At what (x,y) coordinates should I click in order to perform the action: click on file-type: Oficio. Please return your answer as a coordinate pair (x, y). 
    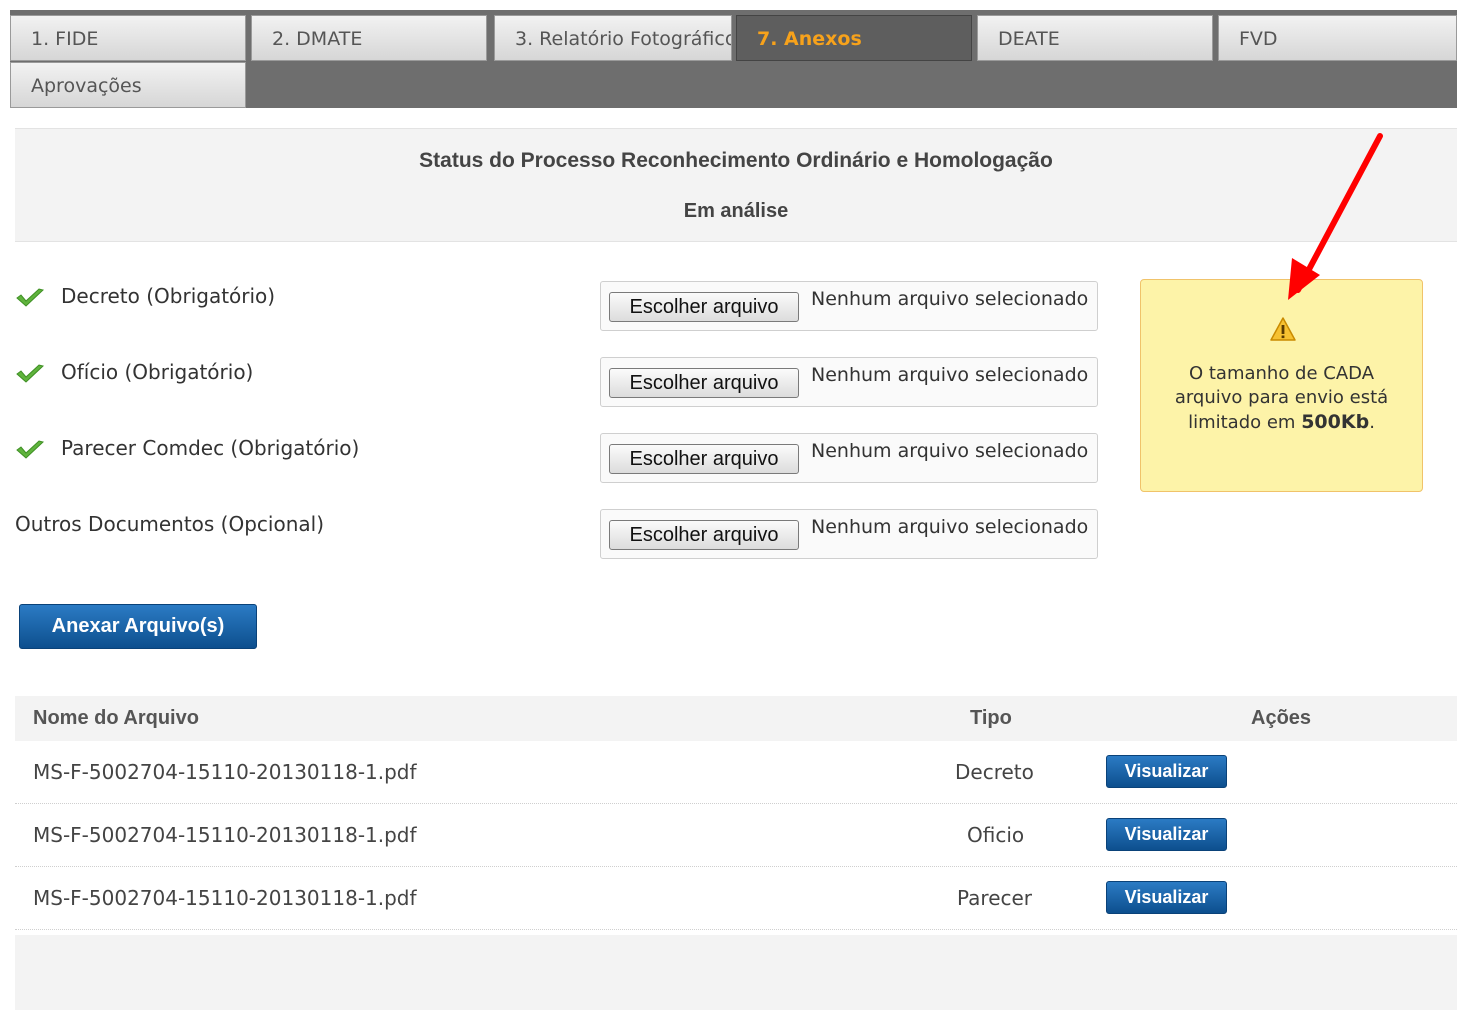
    Looking at the image, I should click on (996, 835).